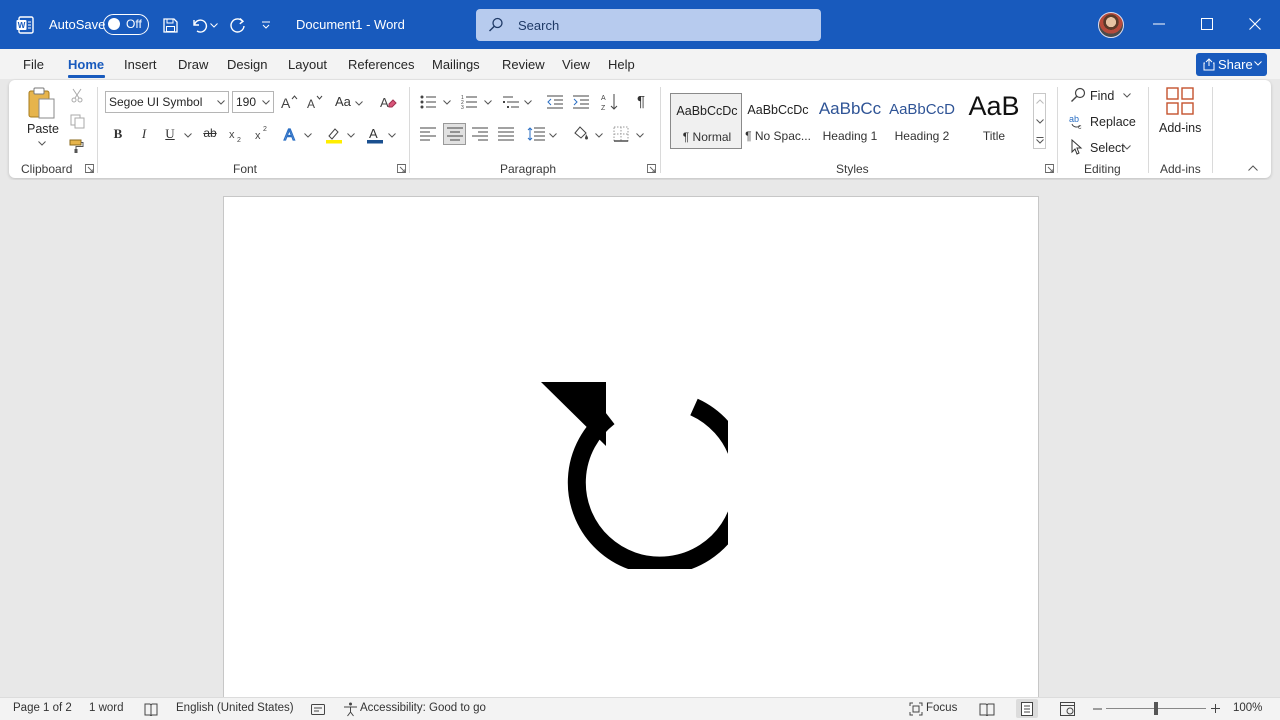 The height and width of the screenshot is (720, 1280). What do you see at coordinates (381, 64) in the screenshot?
I see `tab-references: References` at bounding box center [381, 64].